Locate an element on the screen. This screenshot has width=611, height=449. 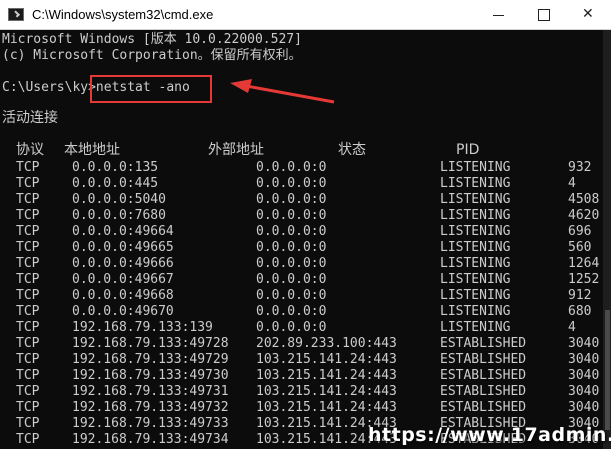
cell-local-address: 192.168.79.133:139 is located at coordinates (142, 327).